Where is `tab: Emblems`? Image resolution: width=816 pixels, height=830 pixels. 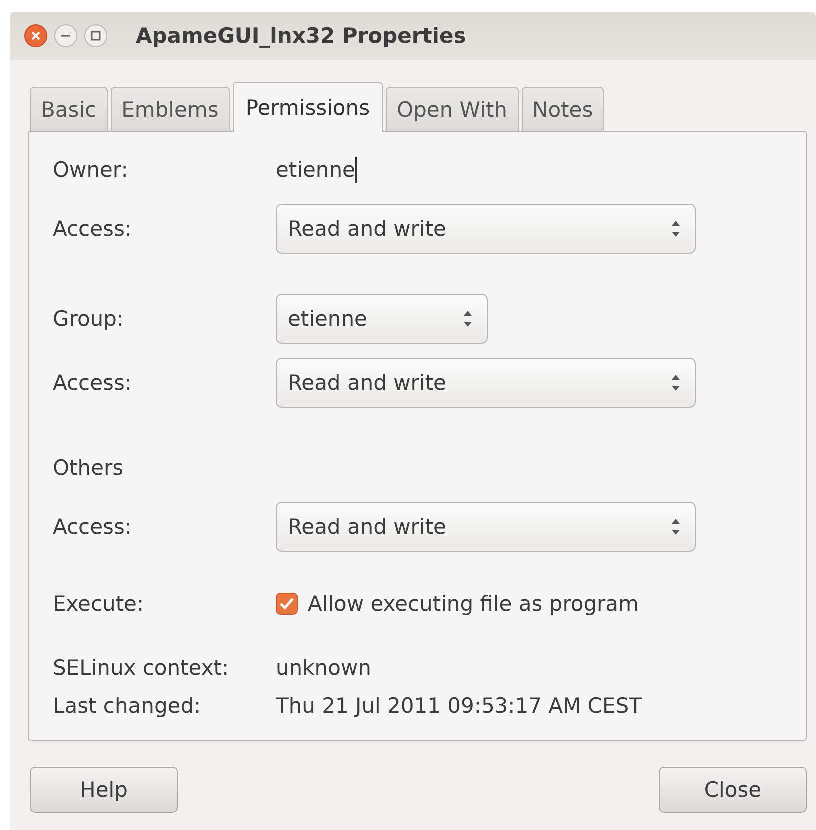 tab: Emblems is located at coordinates (170, 109).